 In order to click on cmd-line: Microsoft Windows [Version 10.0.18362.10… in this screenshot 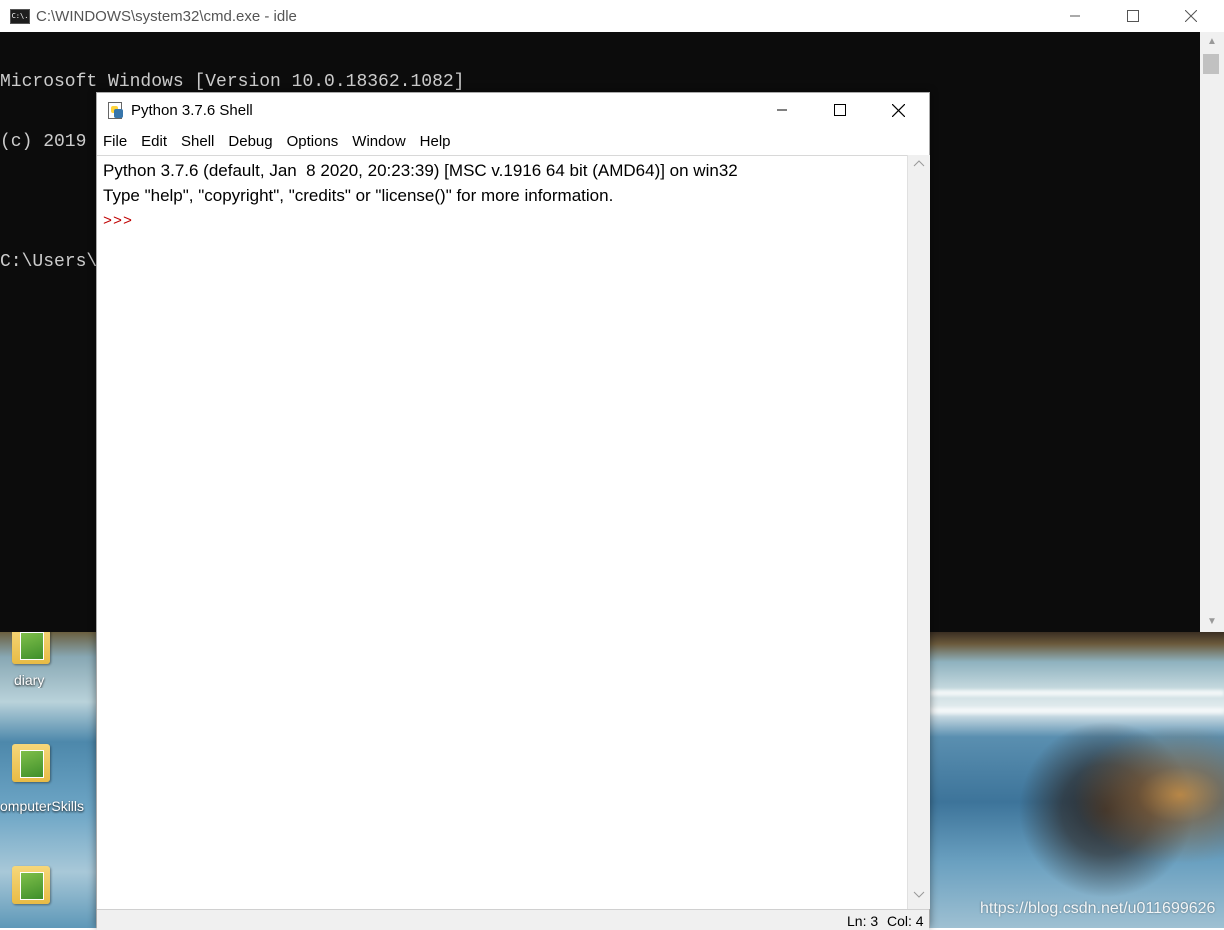, I will do `click(232, 82)`.